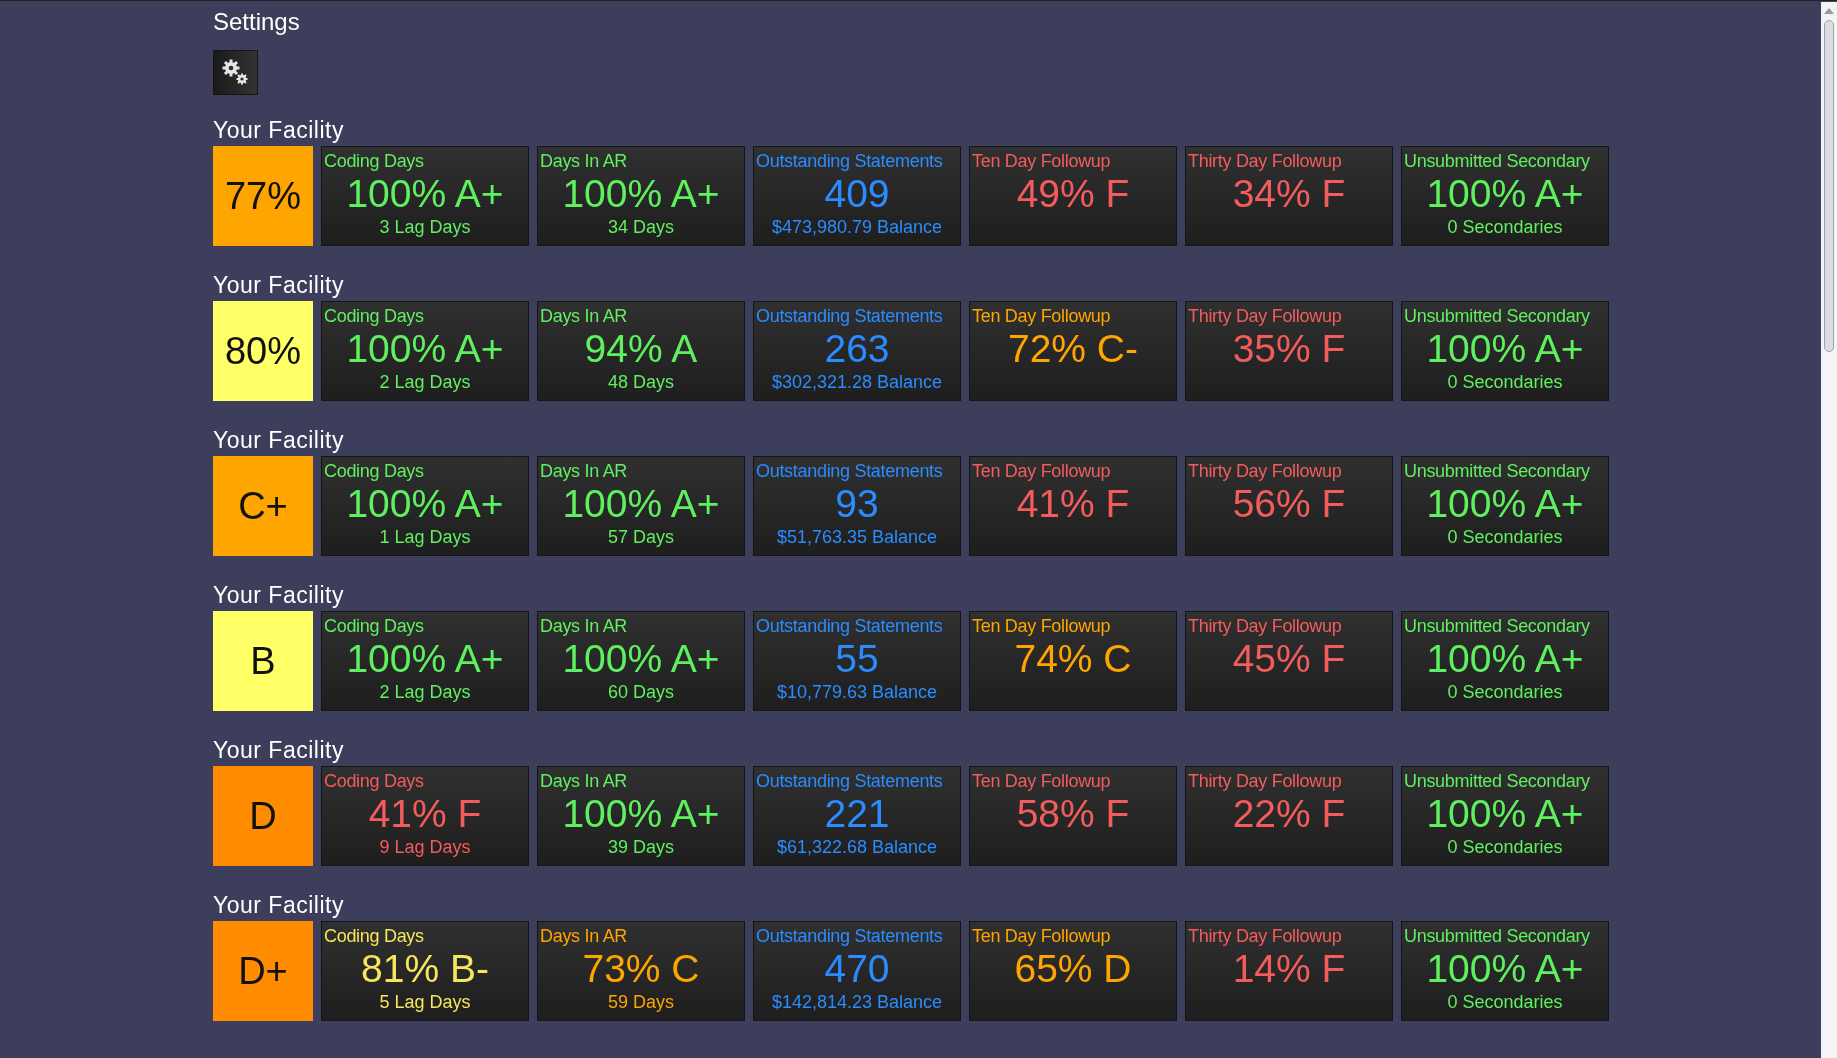 The width and height of the screenshot is (1837, 1058). Describe the element at coordinates (425, 1002) in the screenshot. I see `metric-detail: 5 Lag Days` at that location.